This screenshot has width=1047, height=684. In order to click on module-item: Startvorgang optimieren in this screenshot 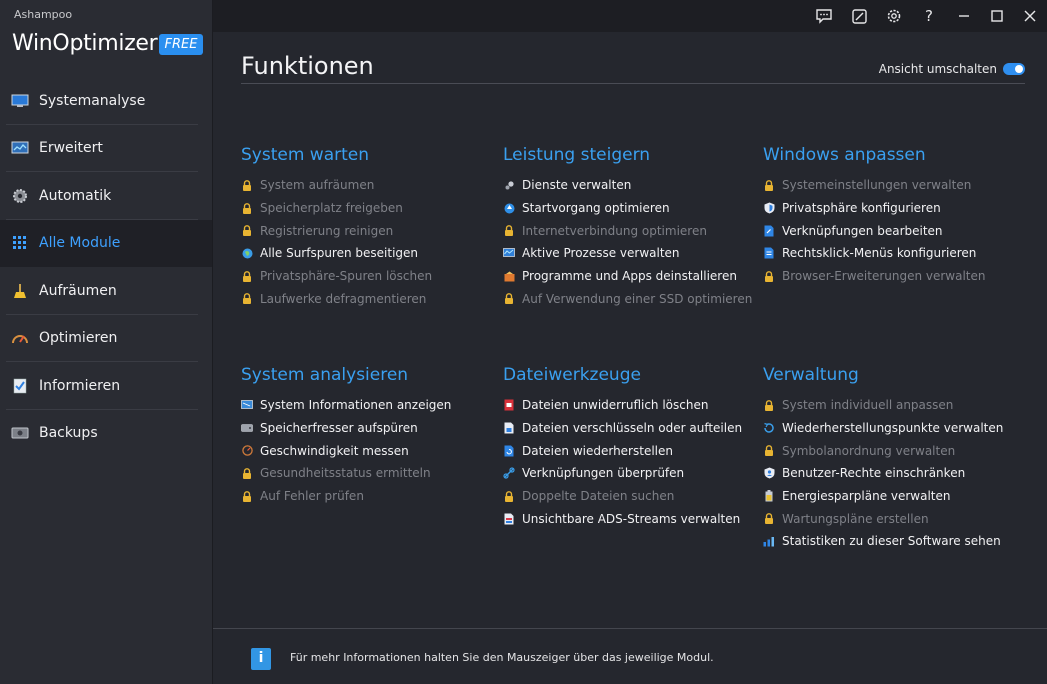, I will do `click(633, 208)`.